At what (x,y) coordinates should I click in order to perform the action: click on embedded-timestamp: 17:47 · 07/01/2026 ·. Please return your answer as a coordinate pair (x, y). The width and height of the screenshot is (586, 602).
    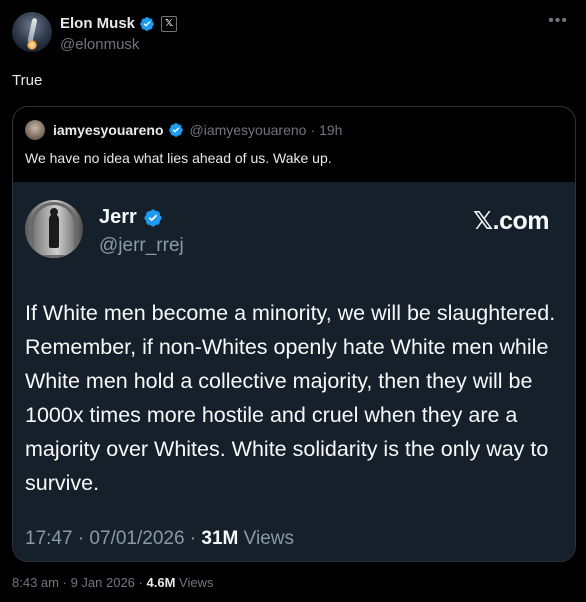
    Looking at the image, I should click on (111, 538).